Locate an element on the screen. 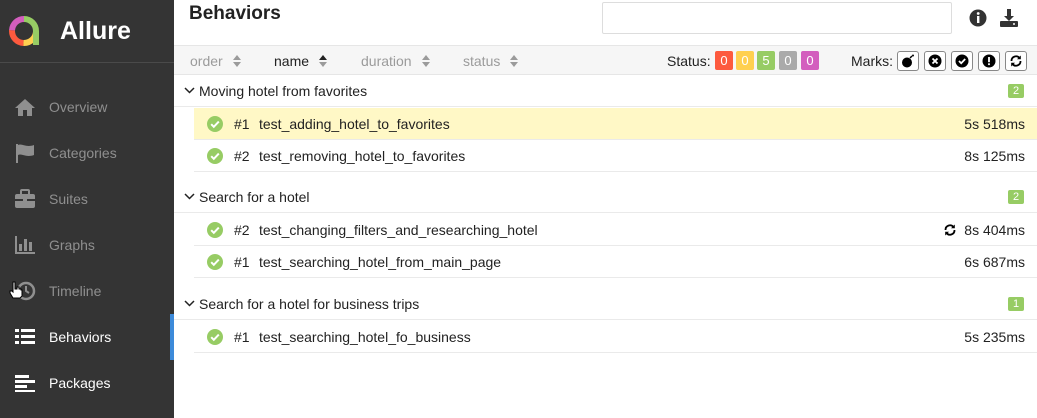 The width and height of the screenshot is (1037, 418). test-duration: 6s 687ms is located at coordinates (994, 261).